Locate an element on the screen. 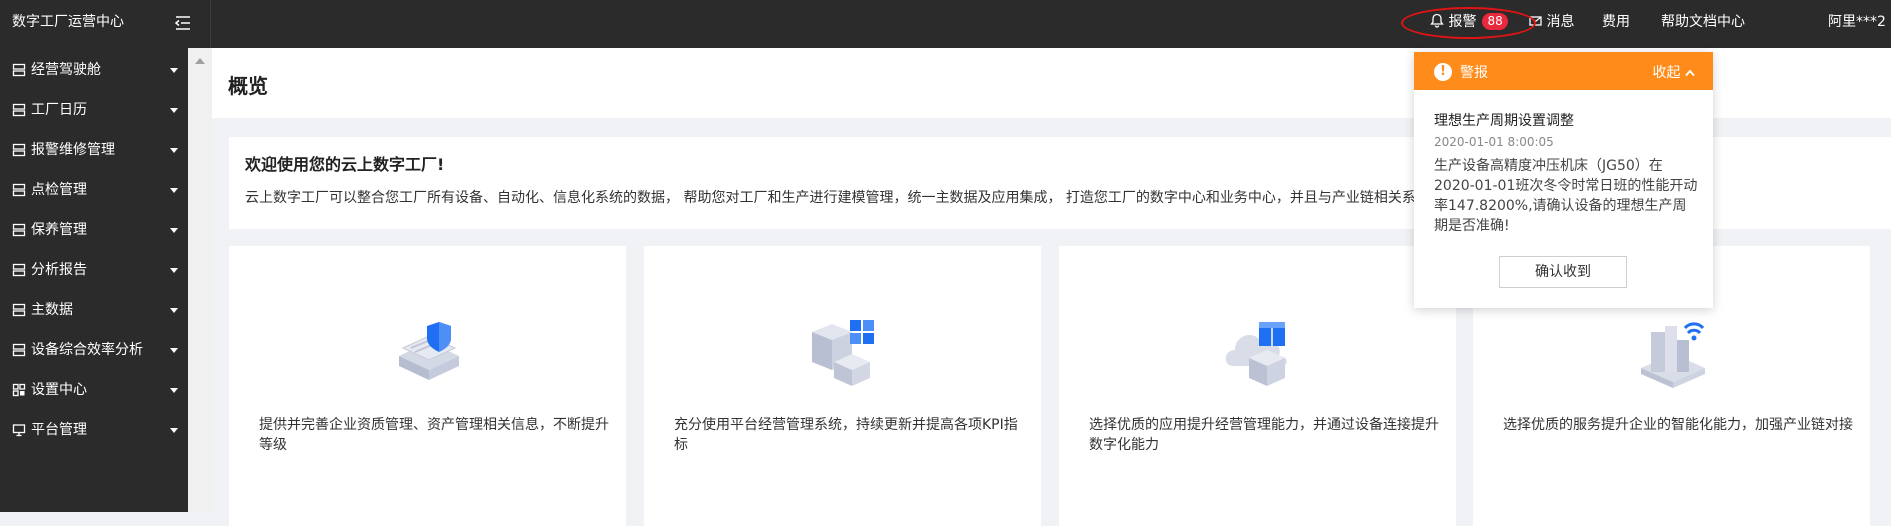 The width and height of the screenshot is (1891, 526). sidebar-item-label: 经营驾驶舱 is located at coordinates (66, 70).